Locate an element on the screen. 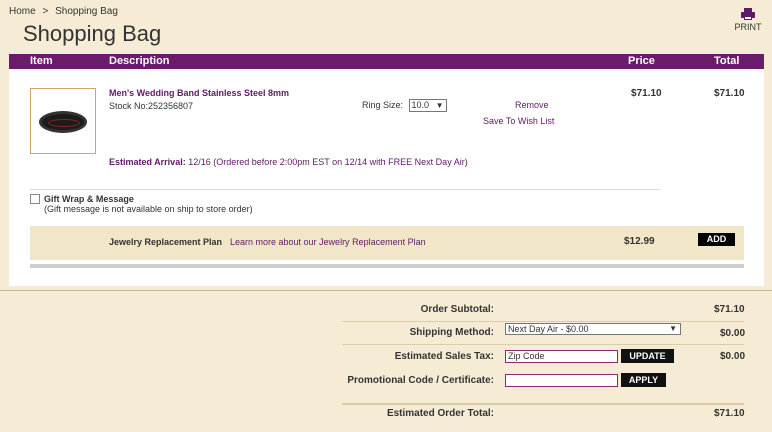  product-name-link: Men's Wedding Band Stainless Steel 8mm is located at coordinates (199, 93).